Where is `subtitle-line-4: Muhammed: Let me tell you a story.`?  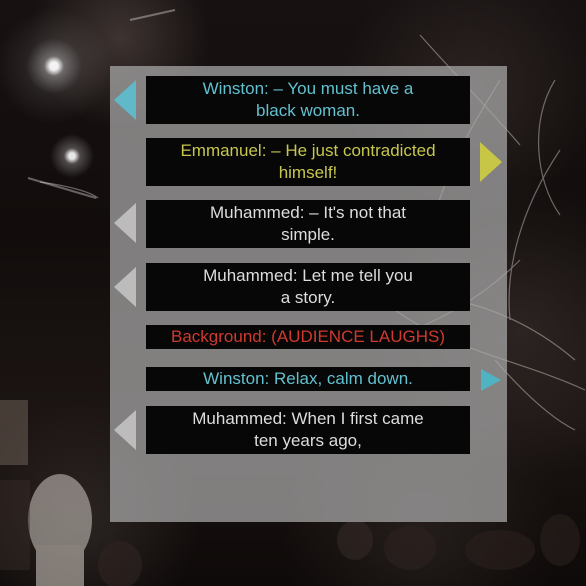 subtitle-line-4: Muhammed: Let me tell you a story. is located at coordinates (308, 287).